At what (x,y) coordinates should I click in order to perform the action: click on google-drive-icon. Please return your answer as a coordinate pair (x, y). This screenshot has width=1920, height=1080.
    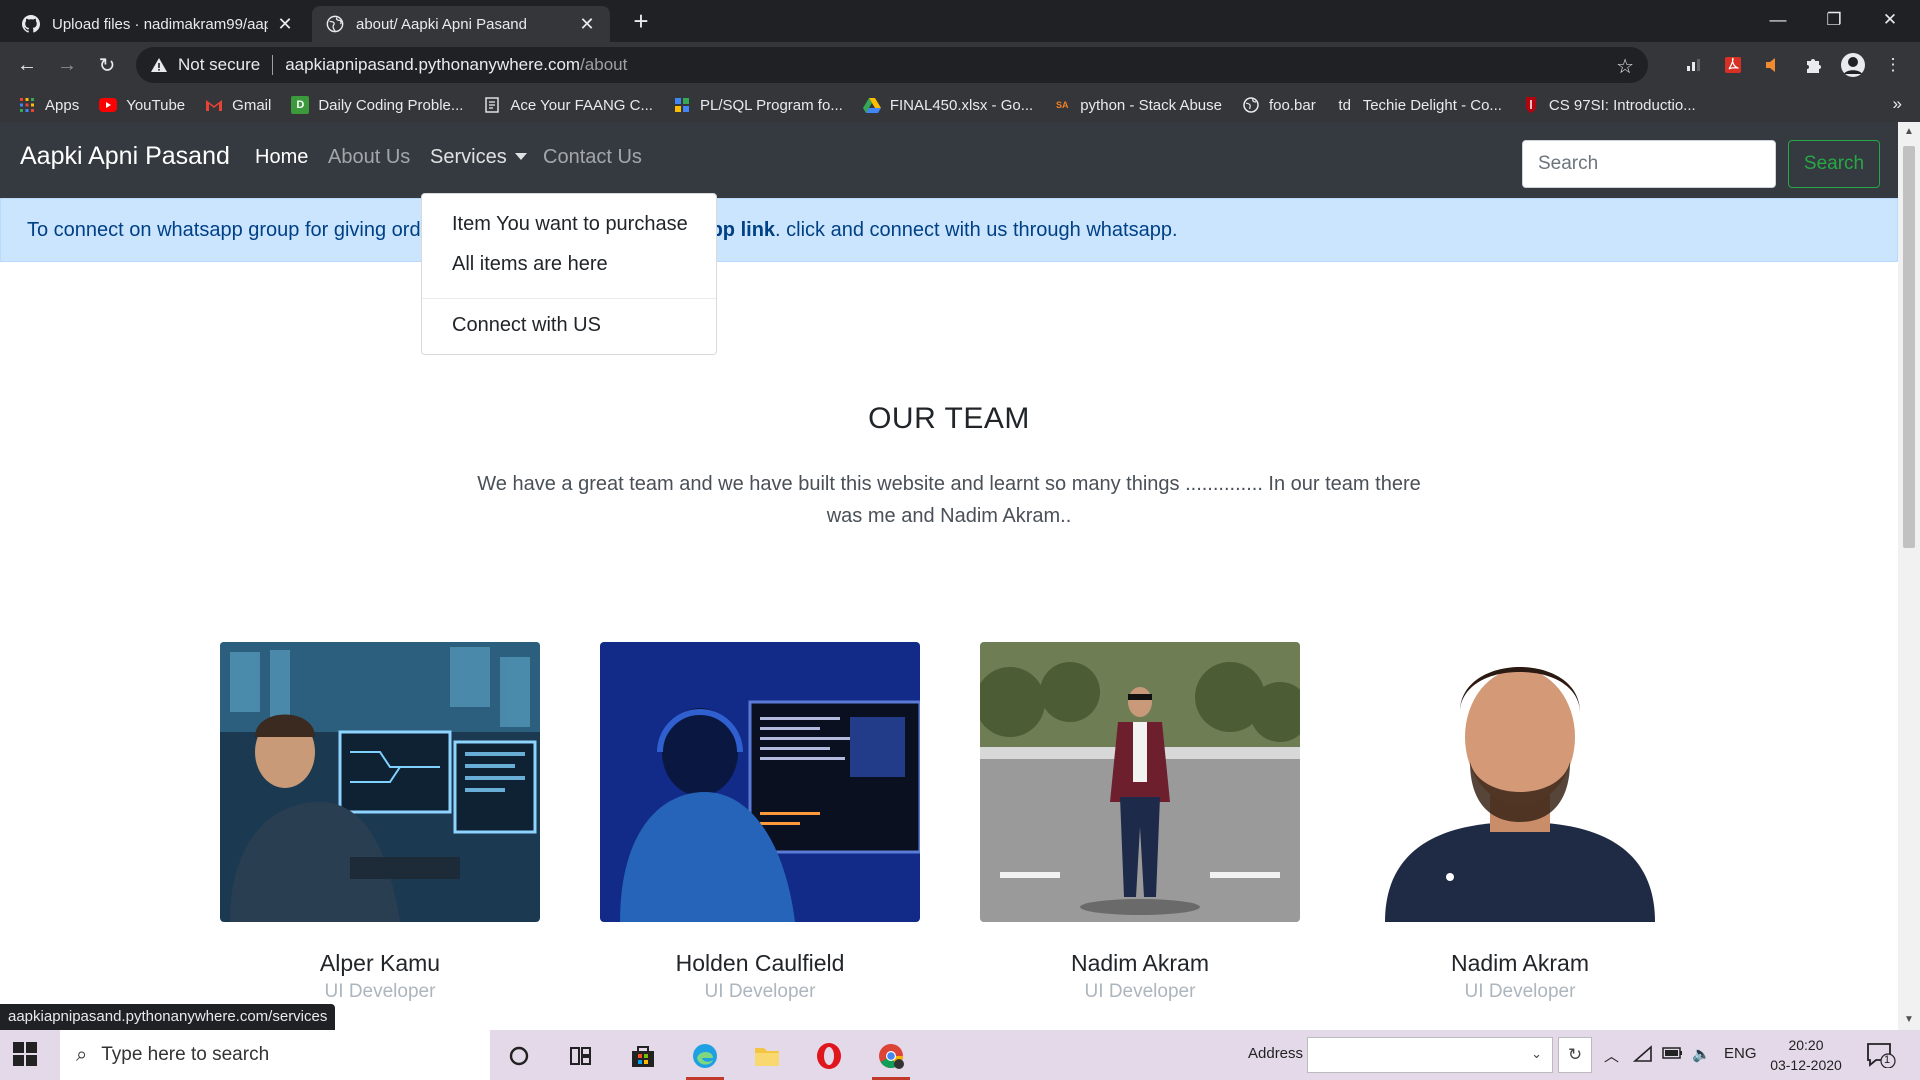
    Looking at the image, I should click on (871, 105).